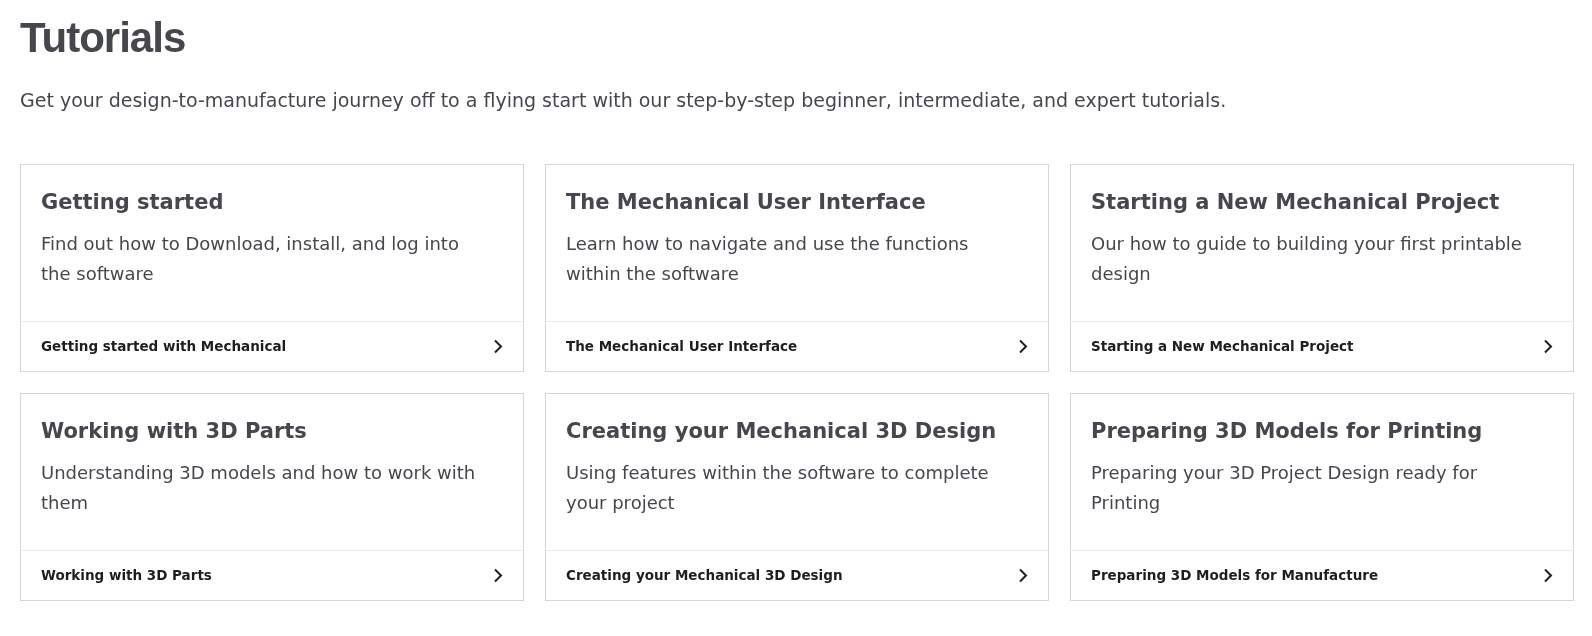  What do you see at coordinates (259, 488) in the screenshot?
I see `card-description: Understanding 3D models and how to work with them` at bounding box center [259, 488].